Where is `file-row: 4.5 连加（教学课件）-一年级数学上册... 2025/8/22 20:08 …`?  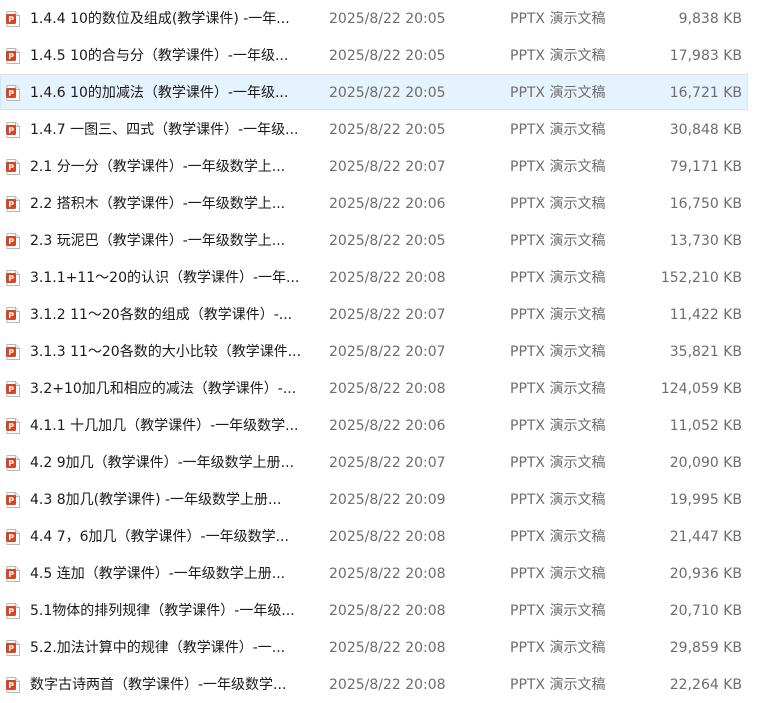 file-row: 4.5 连加（教学课件）-一年级数学上册... 2025/8/22 20:08 … is located at coordinates (374, 573).